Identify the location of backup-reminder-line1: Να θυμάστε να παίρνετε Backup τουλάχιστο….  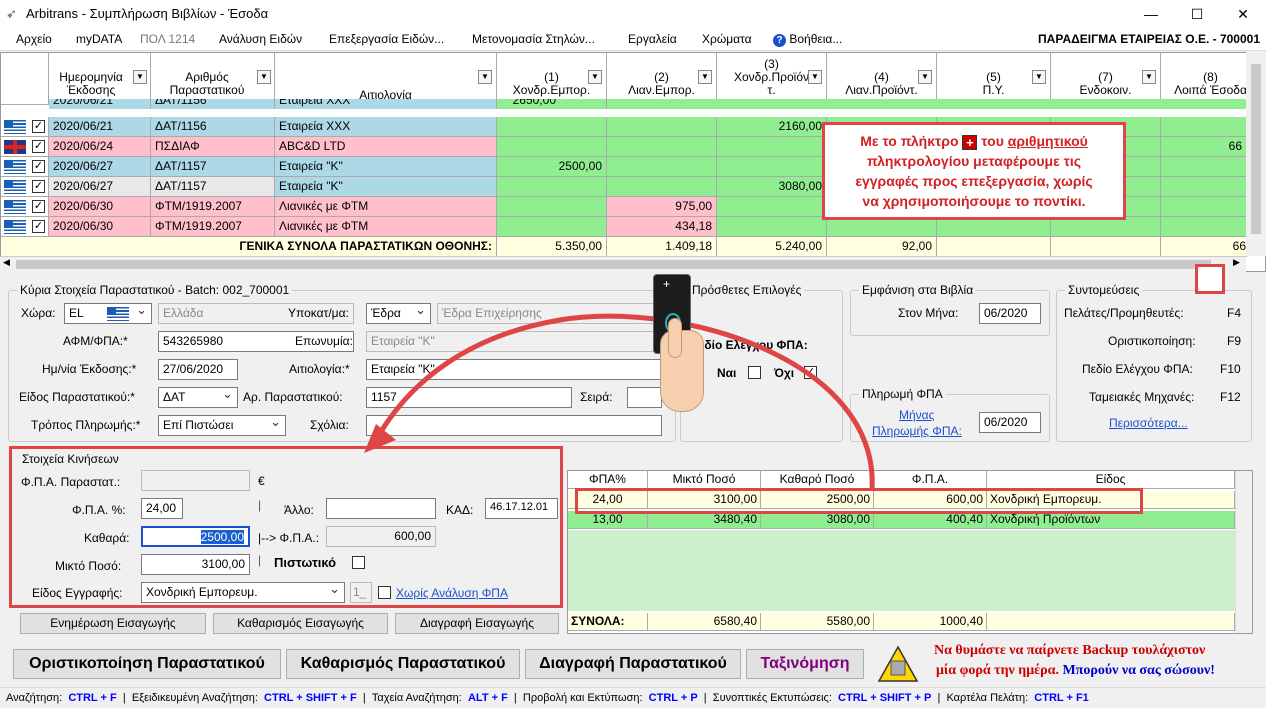
(1070, 650).